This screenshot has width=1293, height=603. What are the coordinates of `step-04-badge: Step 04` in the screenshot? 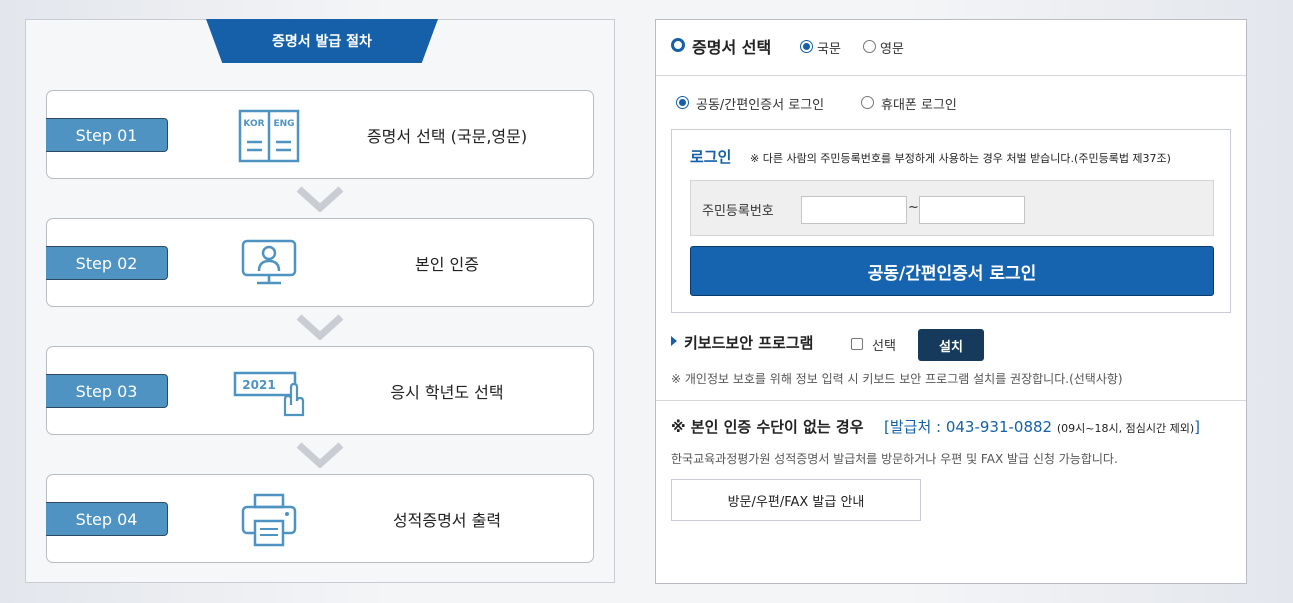 It's located at (107, 519).